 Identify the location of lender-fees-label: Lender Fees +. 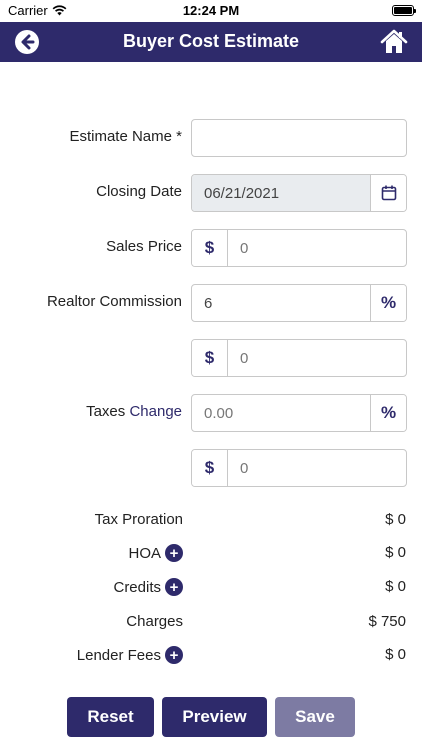
(130, 655).